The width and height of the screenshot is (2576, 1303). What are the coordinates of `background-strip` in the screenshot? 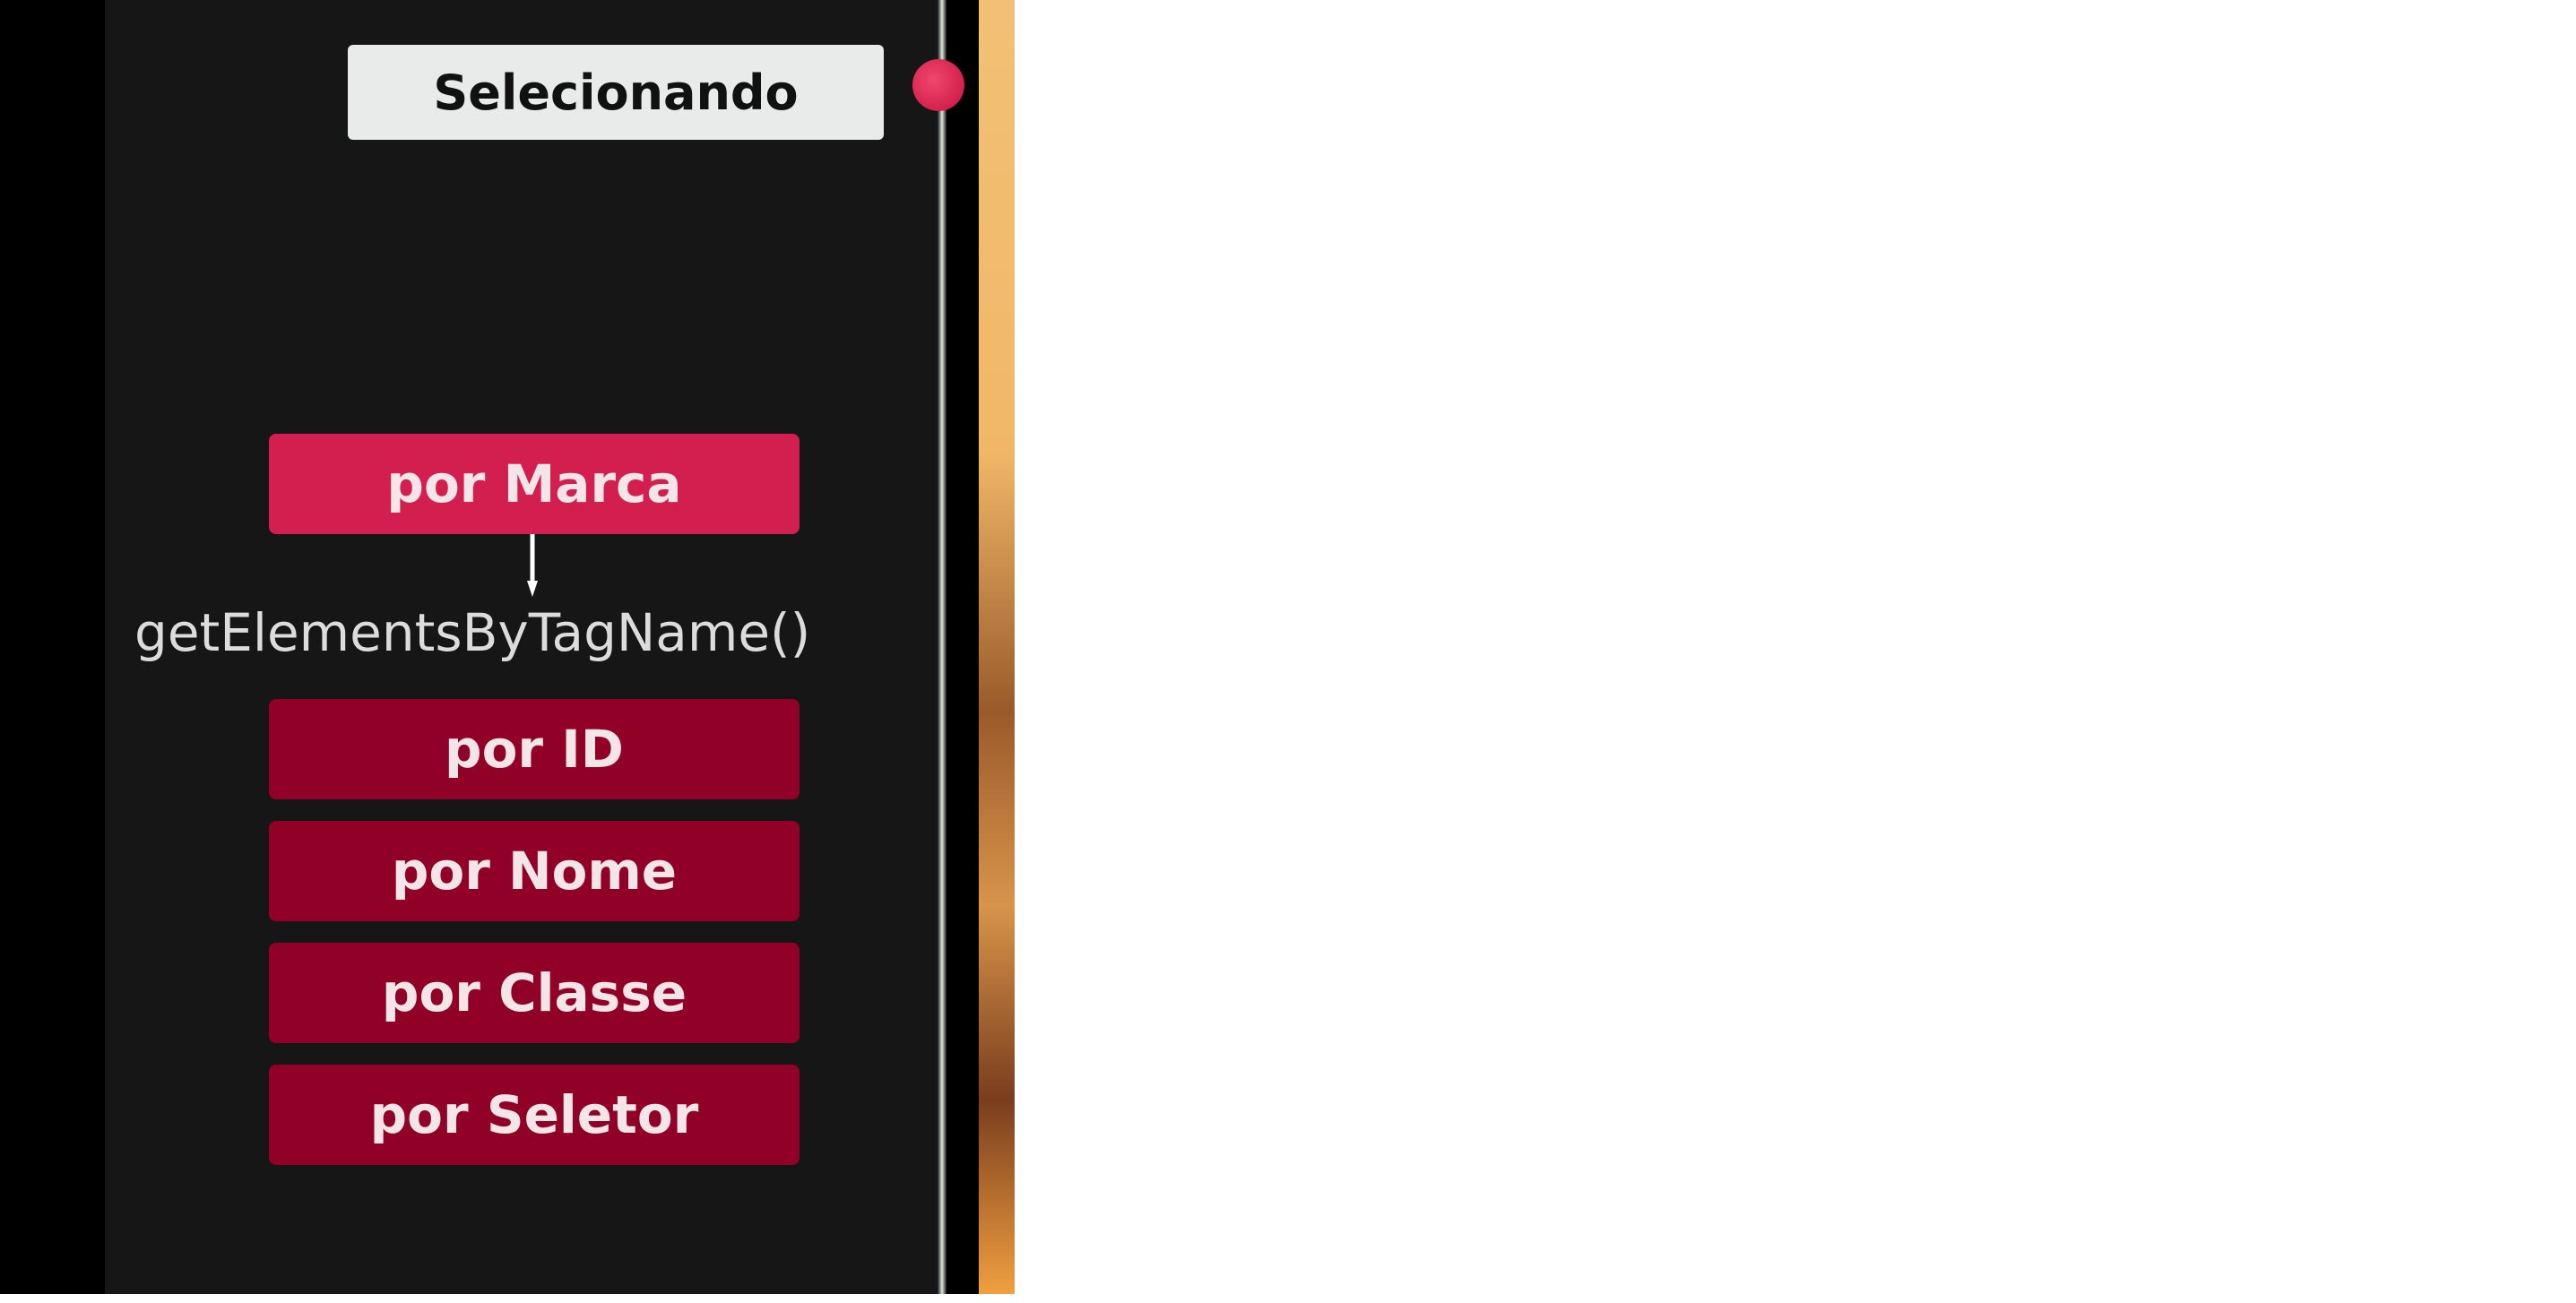 It's located at (997, 647).